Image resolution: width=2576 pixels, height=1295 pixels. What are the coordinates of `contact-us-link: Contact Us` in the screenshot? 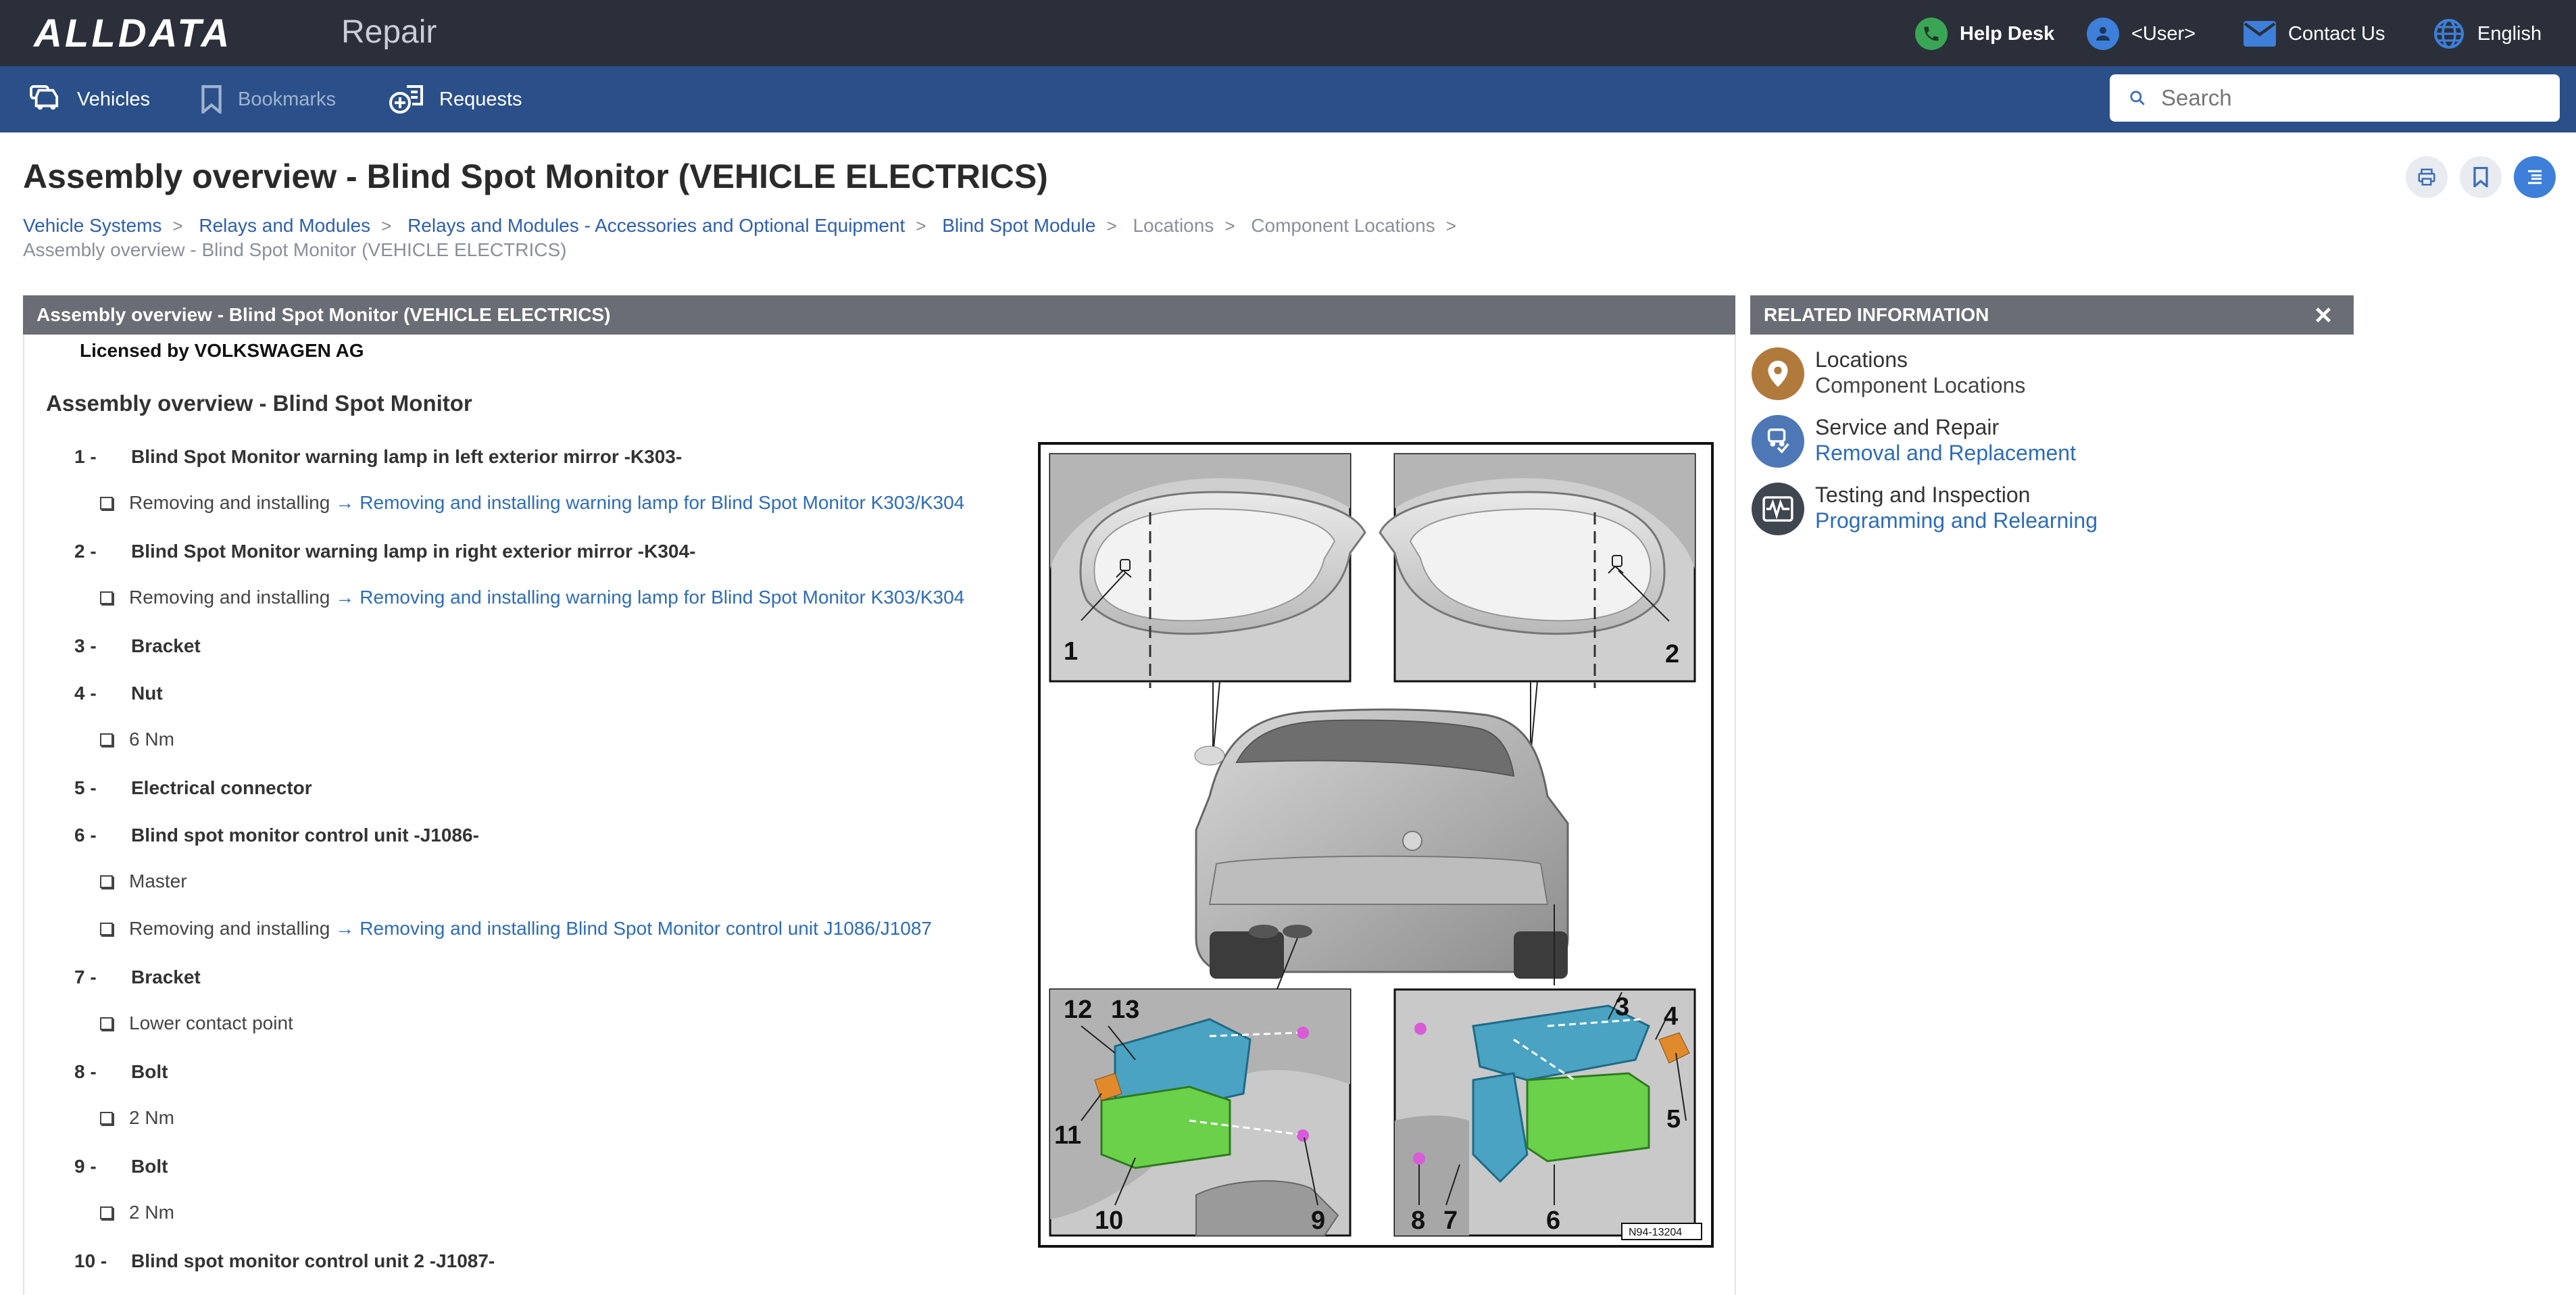 It's located at (2315, 34).